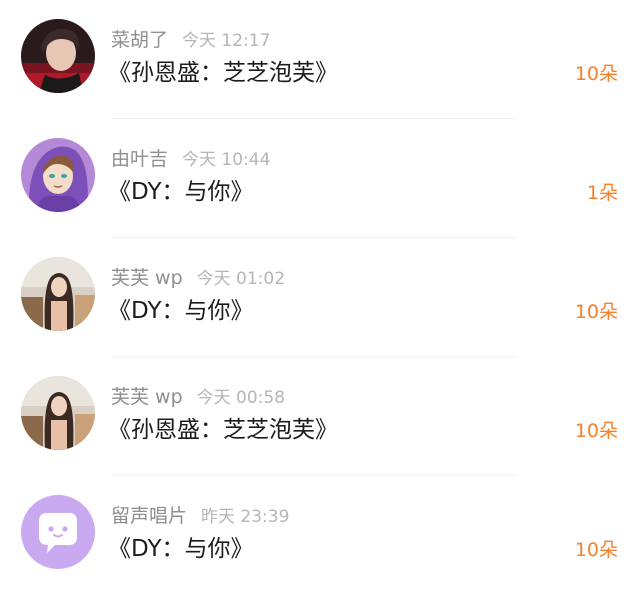  Describe the element at coordinates (226, 160) in the screenshot. I see `timestamp: 今天 10:44` at that location.